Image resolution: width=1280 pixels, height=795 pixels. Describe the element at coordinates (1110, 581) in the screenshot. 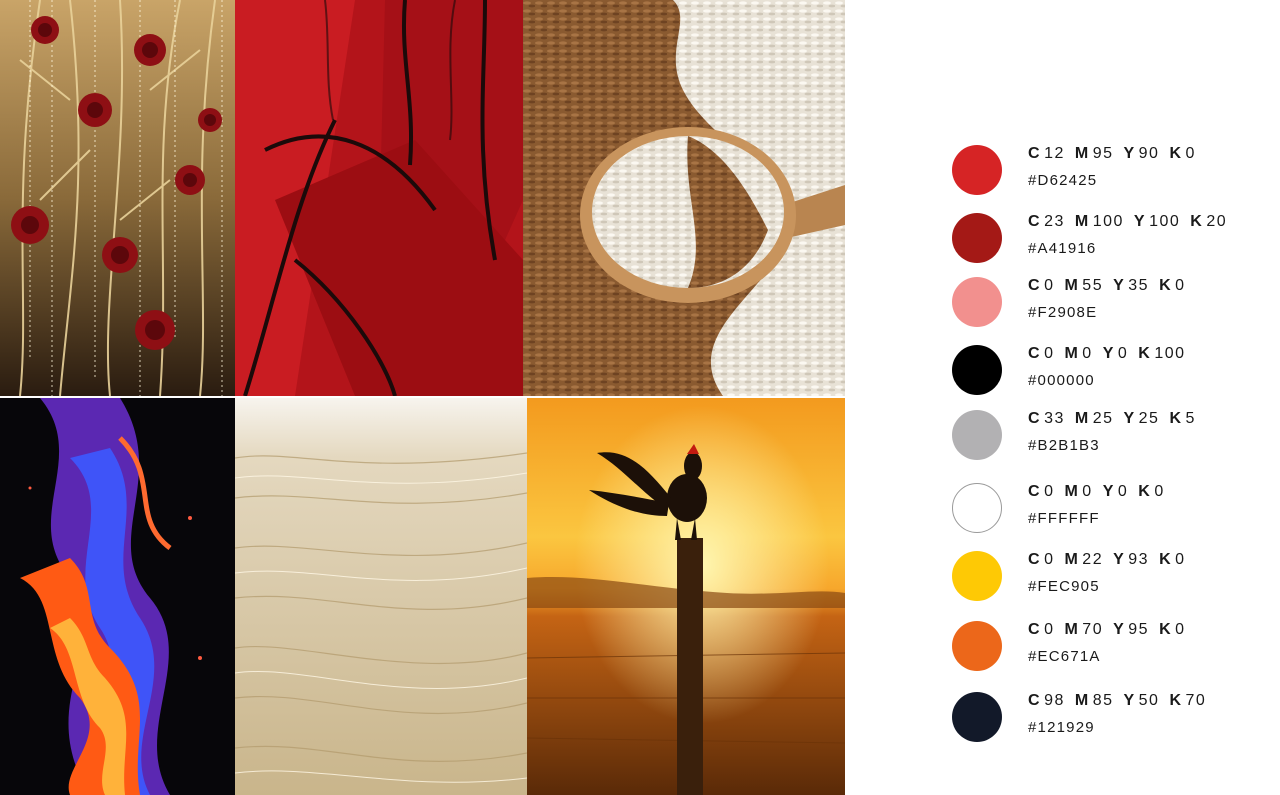

I see `swatch-row: C 0 M 22 Y 93 K 0 #FEC905` at that location.